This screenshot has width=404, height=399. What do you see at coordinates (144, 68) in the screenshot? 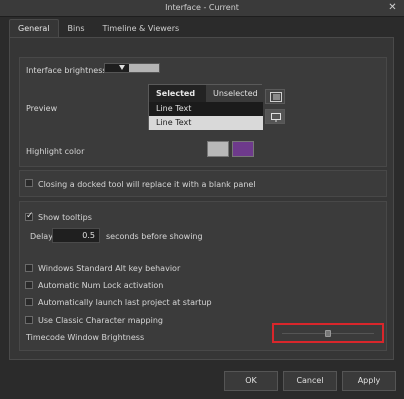
I see `brightness-fill` at bounding box center [144, 68].